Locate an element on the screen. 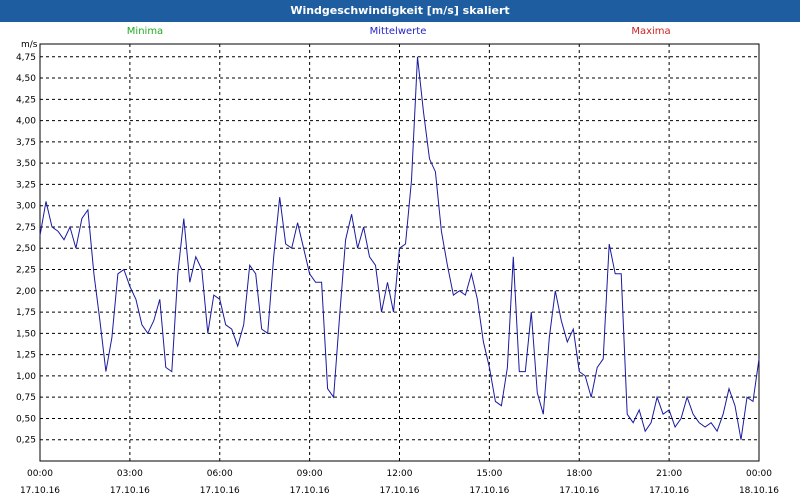 This screenshot has height=500, width=800. y-tick-label: 3,25 is located at coordinates (26, 185).